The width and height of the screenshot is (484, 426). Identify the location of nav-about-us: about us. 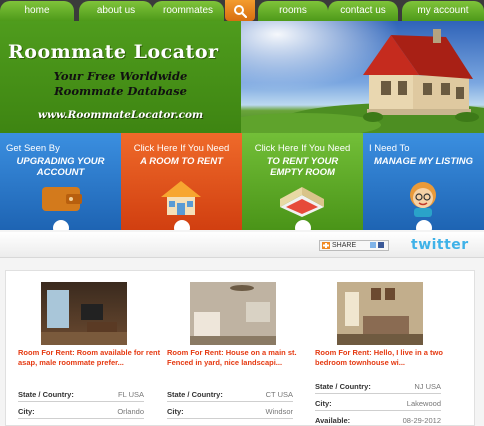
(116, 11).